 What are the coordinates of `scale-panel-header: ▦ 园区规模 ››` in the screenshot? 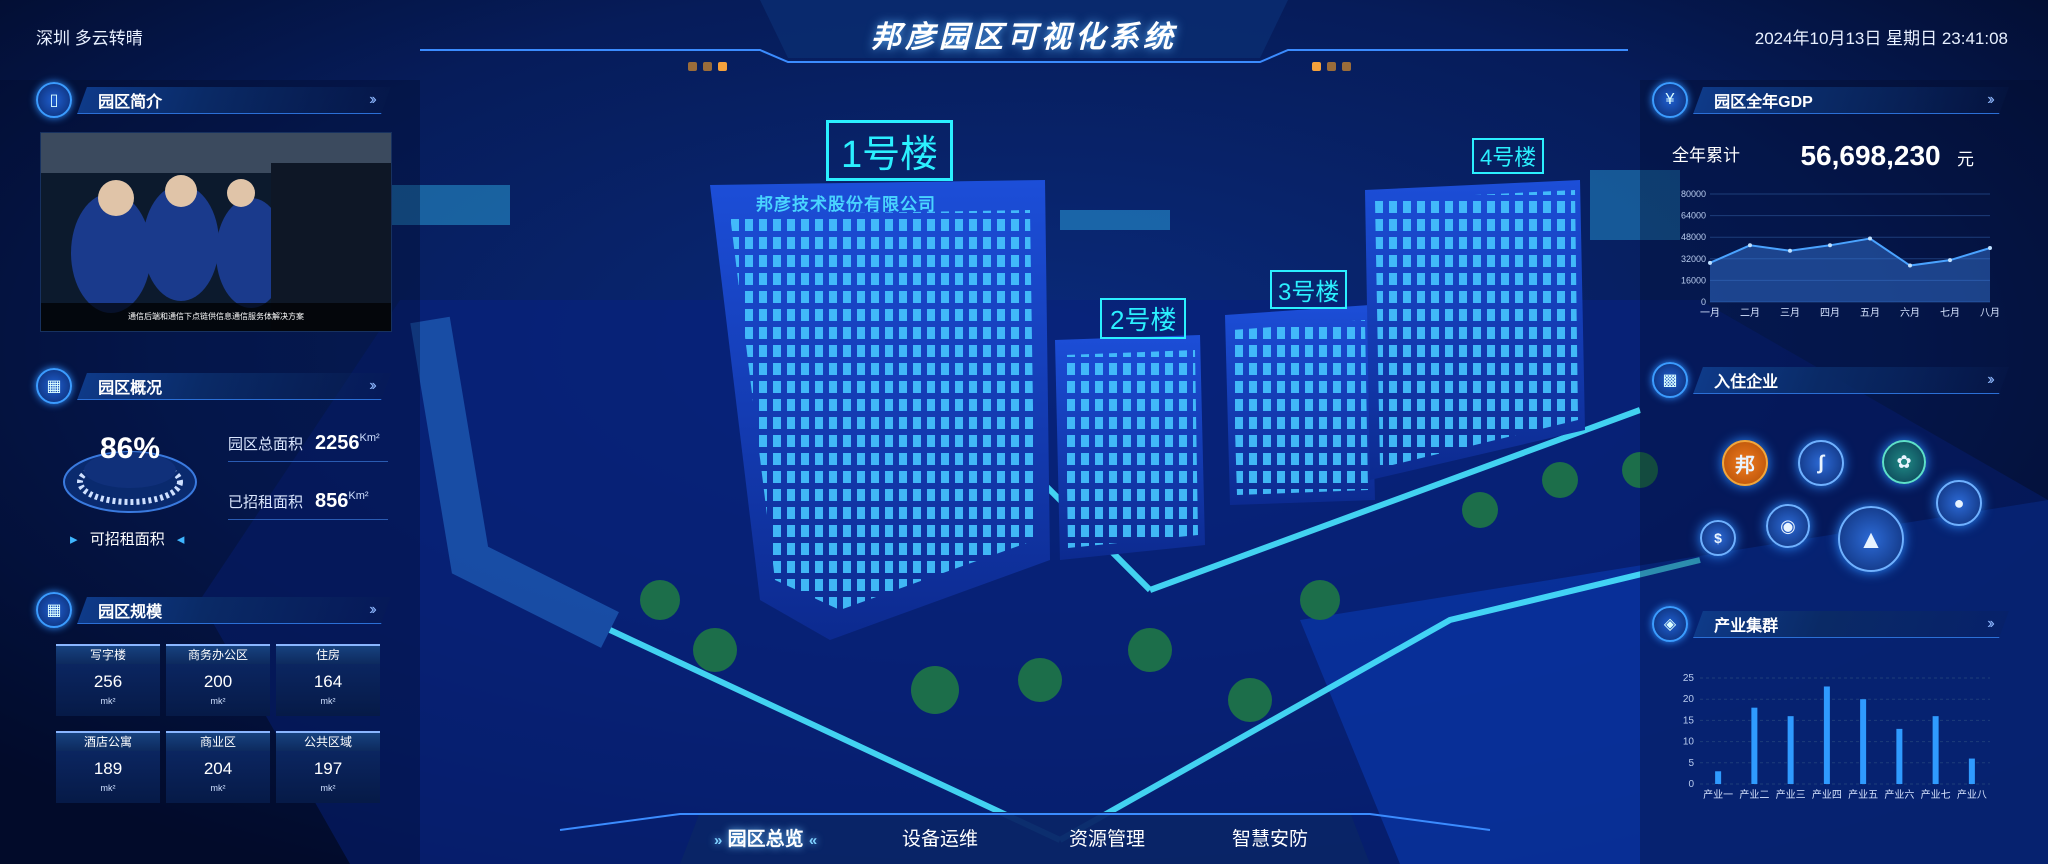 It's located at (213, 610).